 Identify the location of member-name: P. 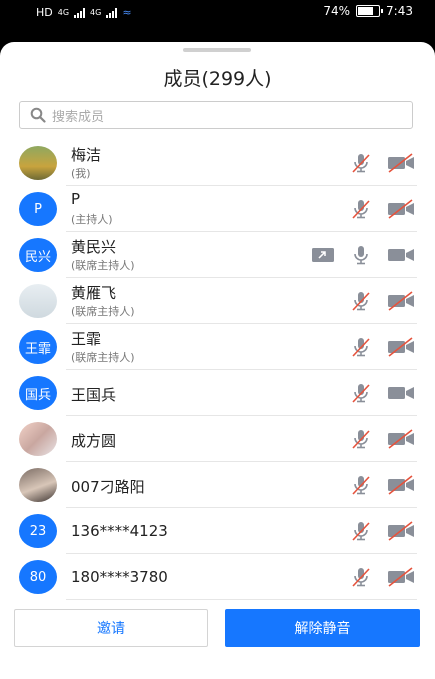
(76, 199).